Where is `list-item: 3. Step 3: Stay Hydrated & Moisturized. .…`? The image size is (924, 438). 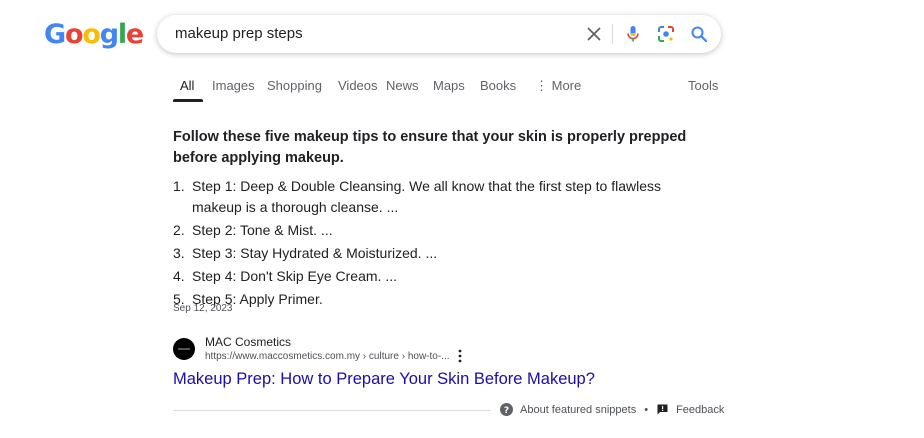
list-item: 3. Step 3: Stay Hydrated & Moisturized. .… is located at coordinates (443, 253).